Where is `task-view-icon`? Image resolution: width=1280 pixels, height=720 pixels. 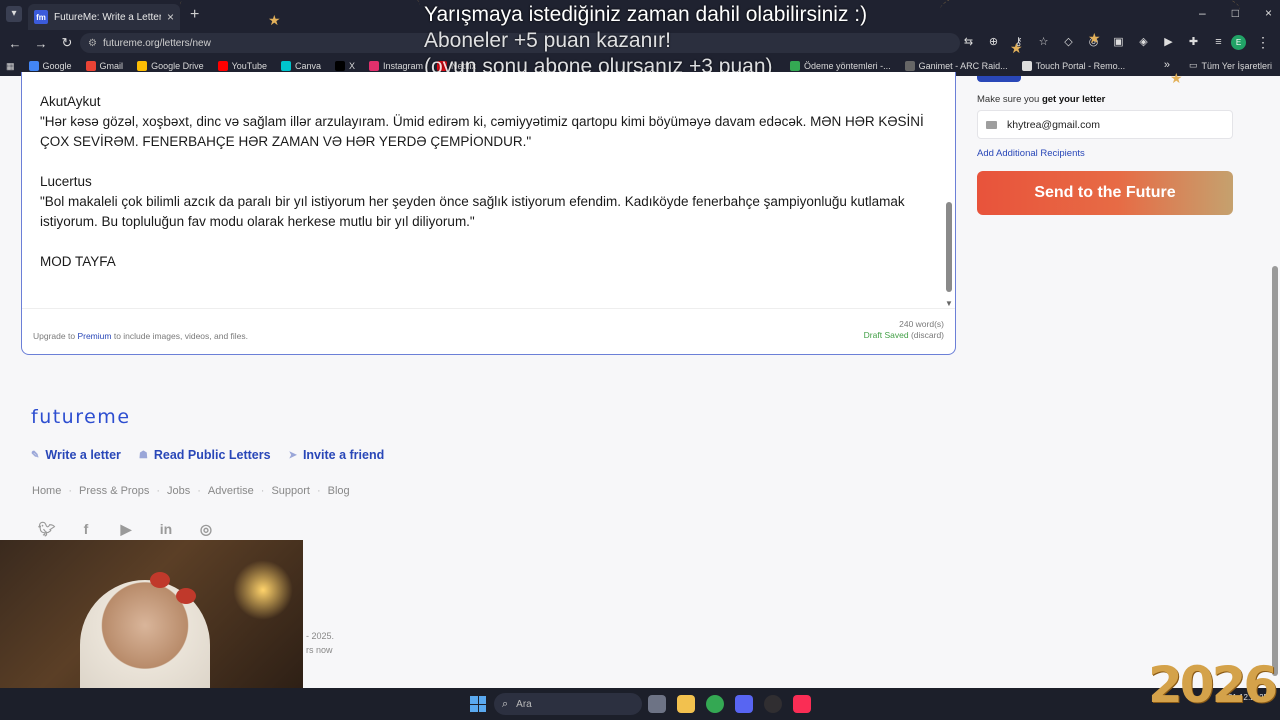 task-view-icon is located at coordinates (657, 704).